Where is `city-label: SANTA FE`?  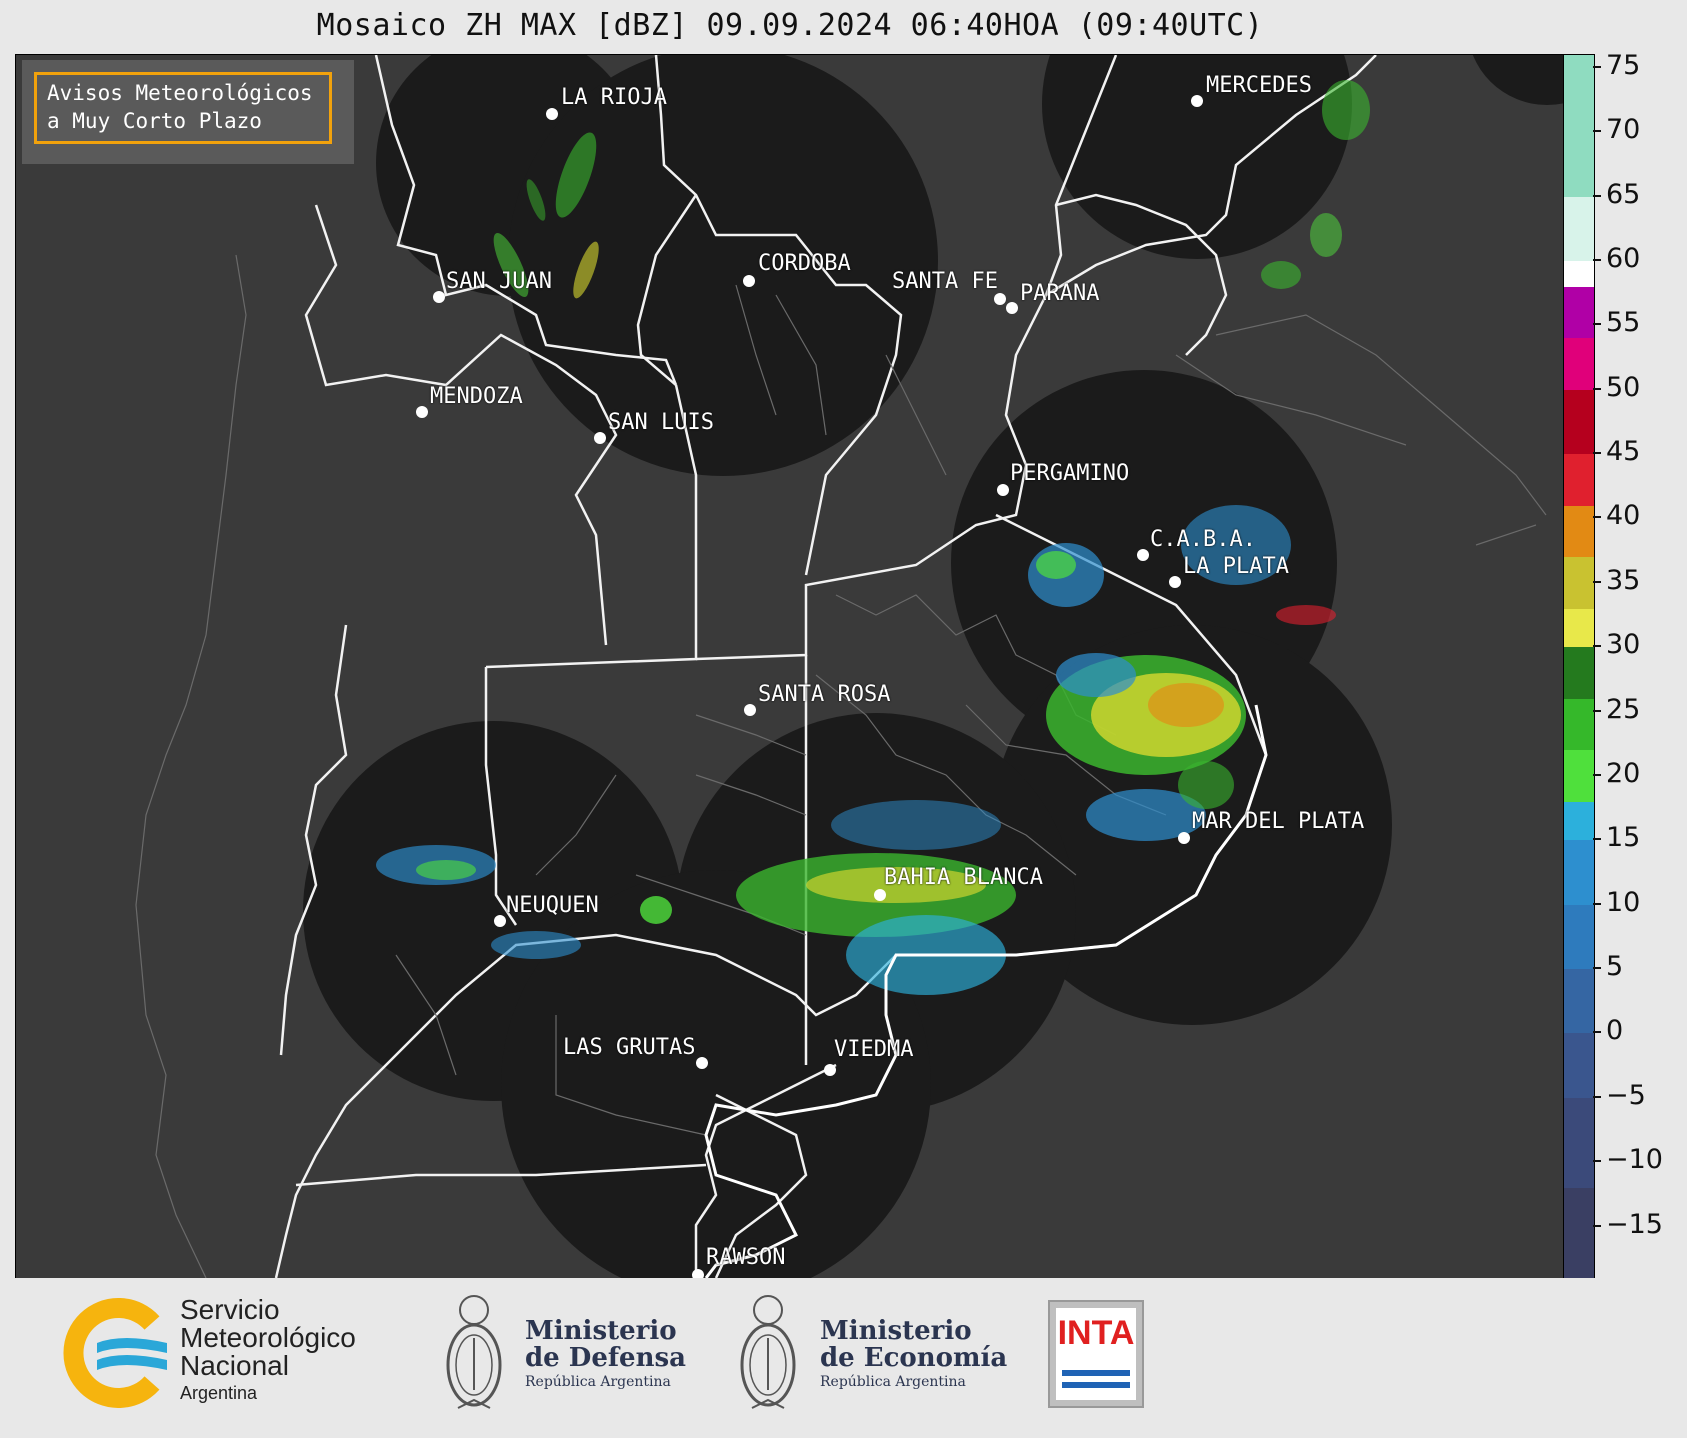
city-label: SANTA FE is located at coordinates (945, 281).